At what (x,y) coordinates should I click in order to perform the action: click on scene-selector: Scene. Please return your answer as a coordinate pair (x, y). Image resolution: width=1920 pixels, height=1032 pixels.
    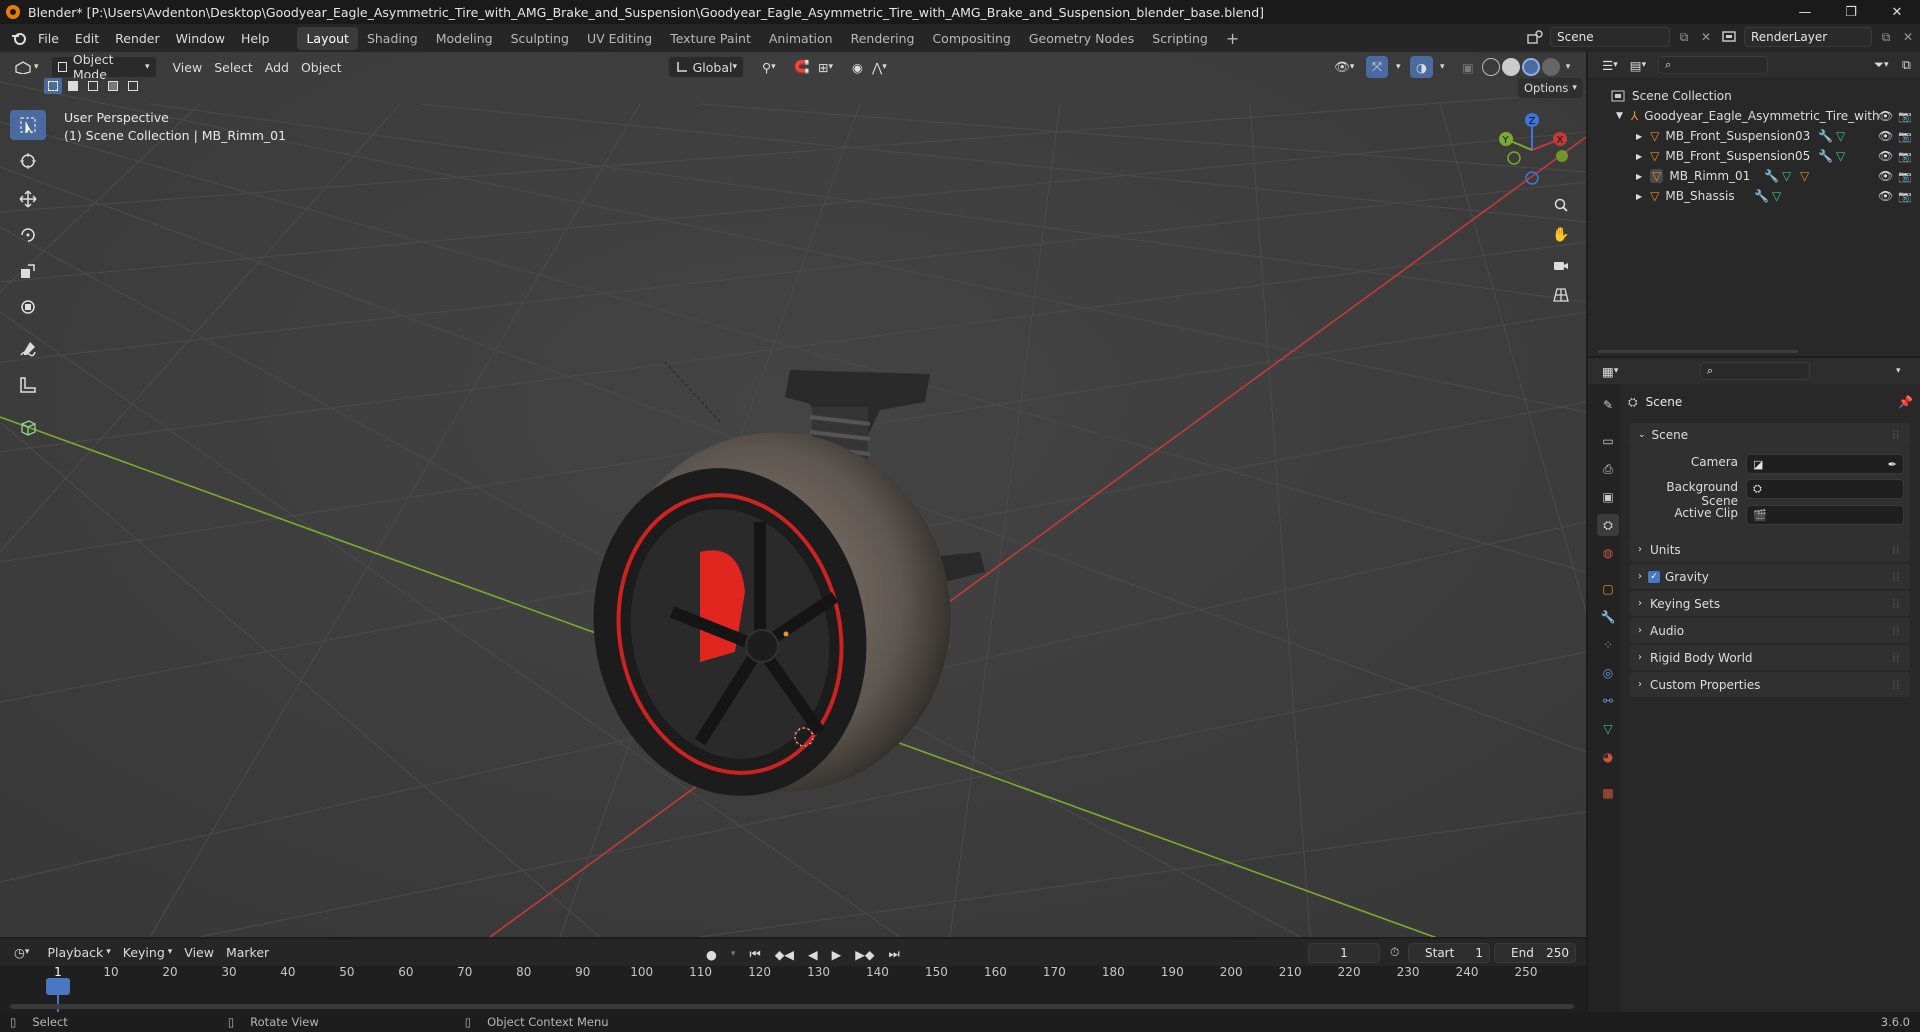
    Looking at the image, I should click on (1610, 37).